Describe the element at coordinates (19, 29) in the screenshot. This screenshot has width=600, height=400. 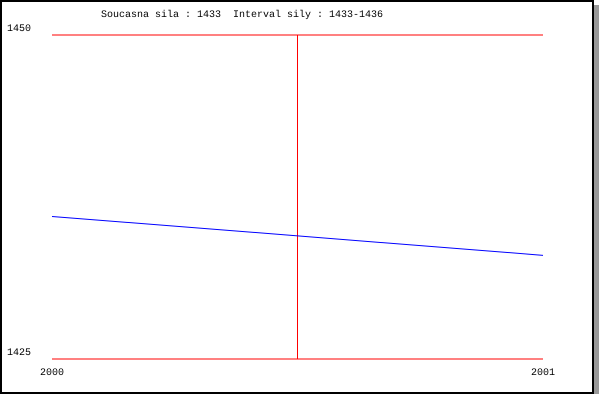
I see `y-tick-label: 1450` at that location.